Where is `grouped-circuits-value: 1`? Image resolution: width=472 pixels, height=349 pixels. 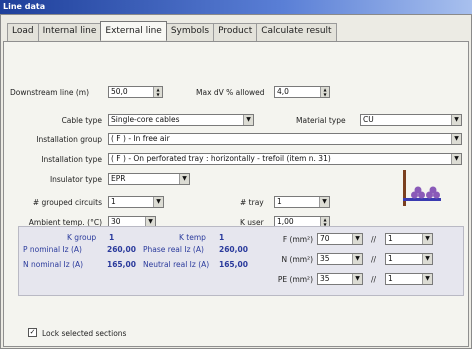
grouped-circuits-value: 1 is located at coordinates (113, 201).